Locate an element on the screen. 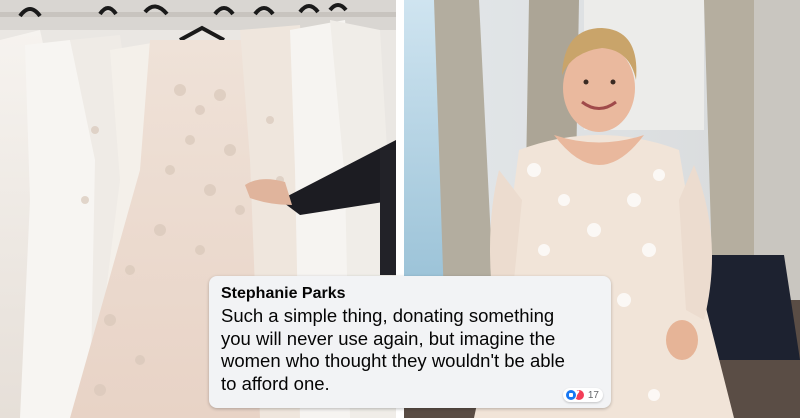  comment-author: Stephanie Parks is located at coordinates (410, 294).